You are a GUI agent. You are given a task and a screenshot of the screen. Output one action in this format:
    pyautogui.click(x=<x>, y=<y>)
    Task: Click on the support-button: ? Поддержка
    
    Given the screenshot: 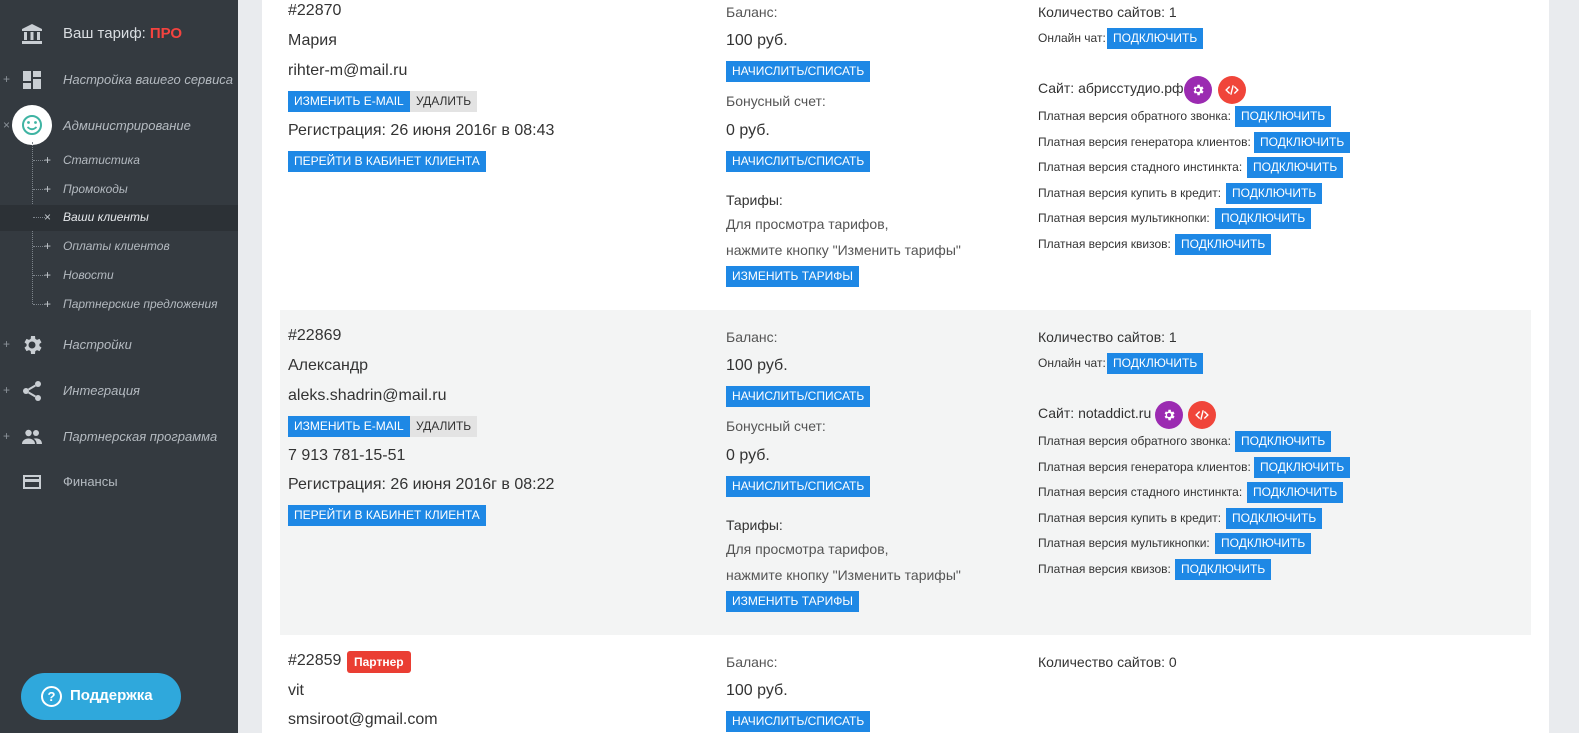 What is the action you would take?
    pyautogui.click(x=101, y=696)
    